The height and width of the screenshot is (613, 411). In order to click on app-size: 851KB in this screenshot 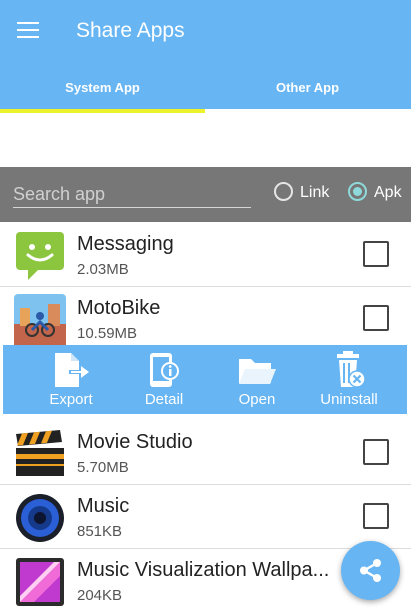, I will do `click(100, 531)`.